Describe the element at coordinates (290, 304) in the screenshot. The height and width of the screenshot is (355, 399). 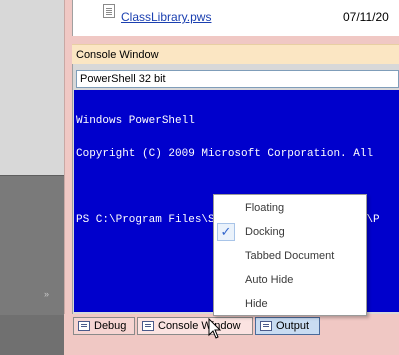
I see `menu-item-hide: Hide` at that location.